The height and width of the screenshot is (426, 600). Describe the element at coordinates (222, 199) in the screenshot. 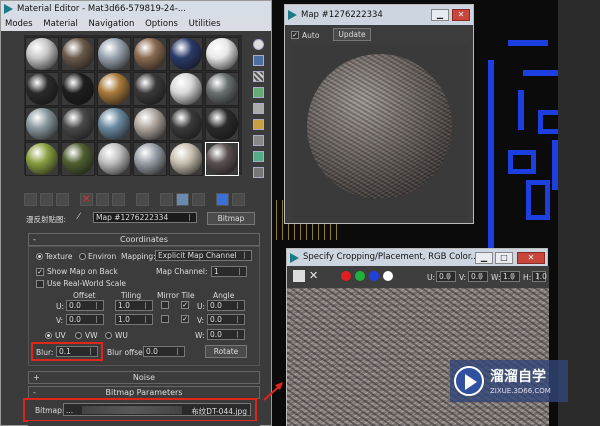

I see `go-to-parent-icon` at that location.